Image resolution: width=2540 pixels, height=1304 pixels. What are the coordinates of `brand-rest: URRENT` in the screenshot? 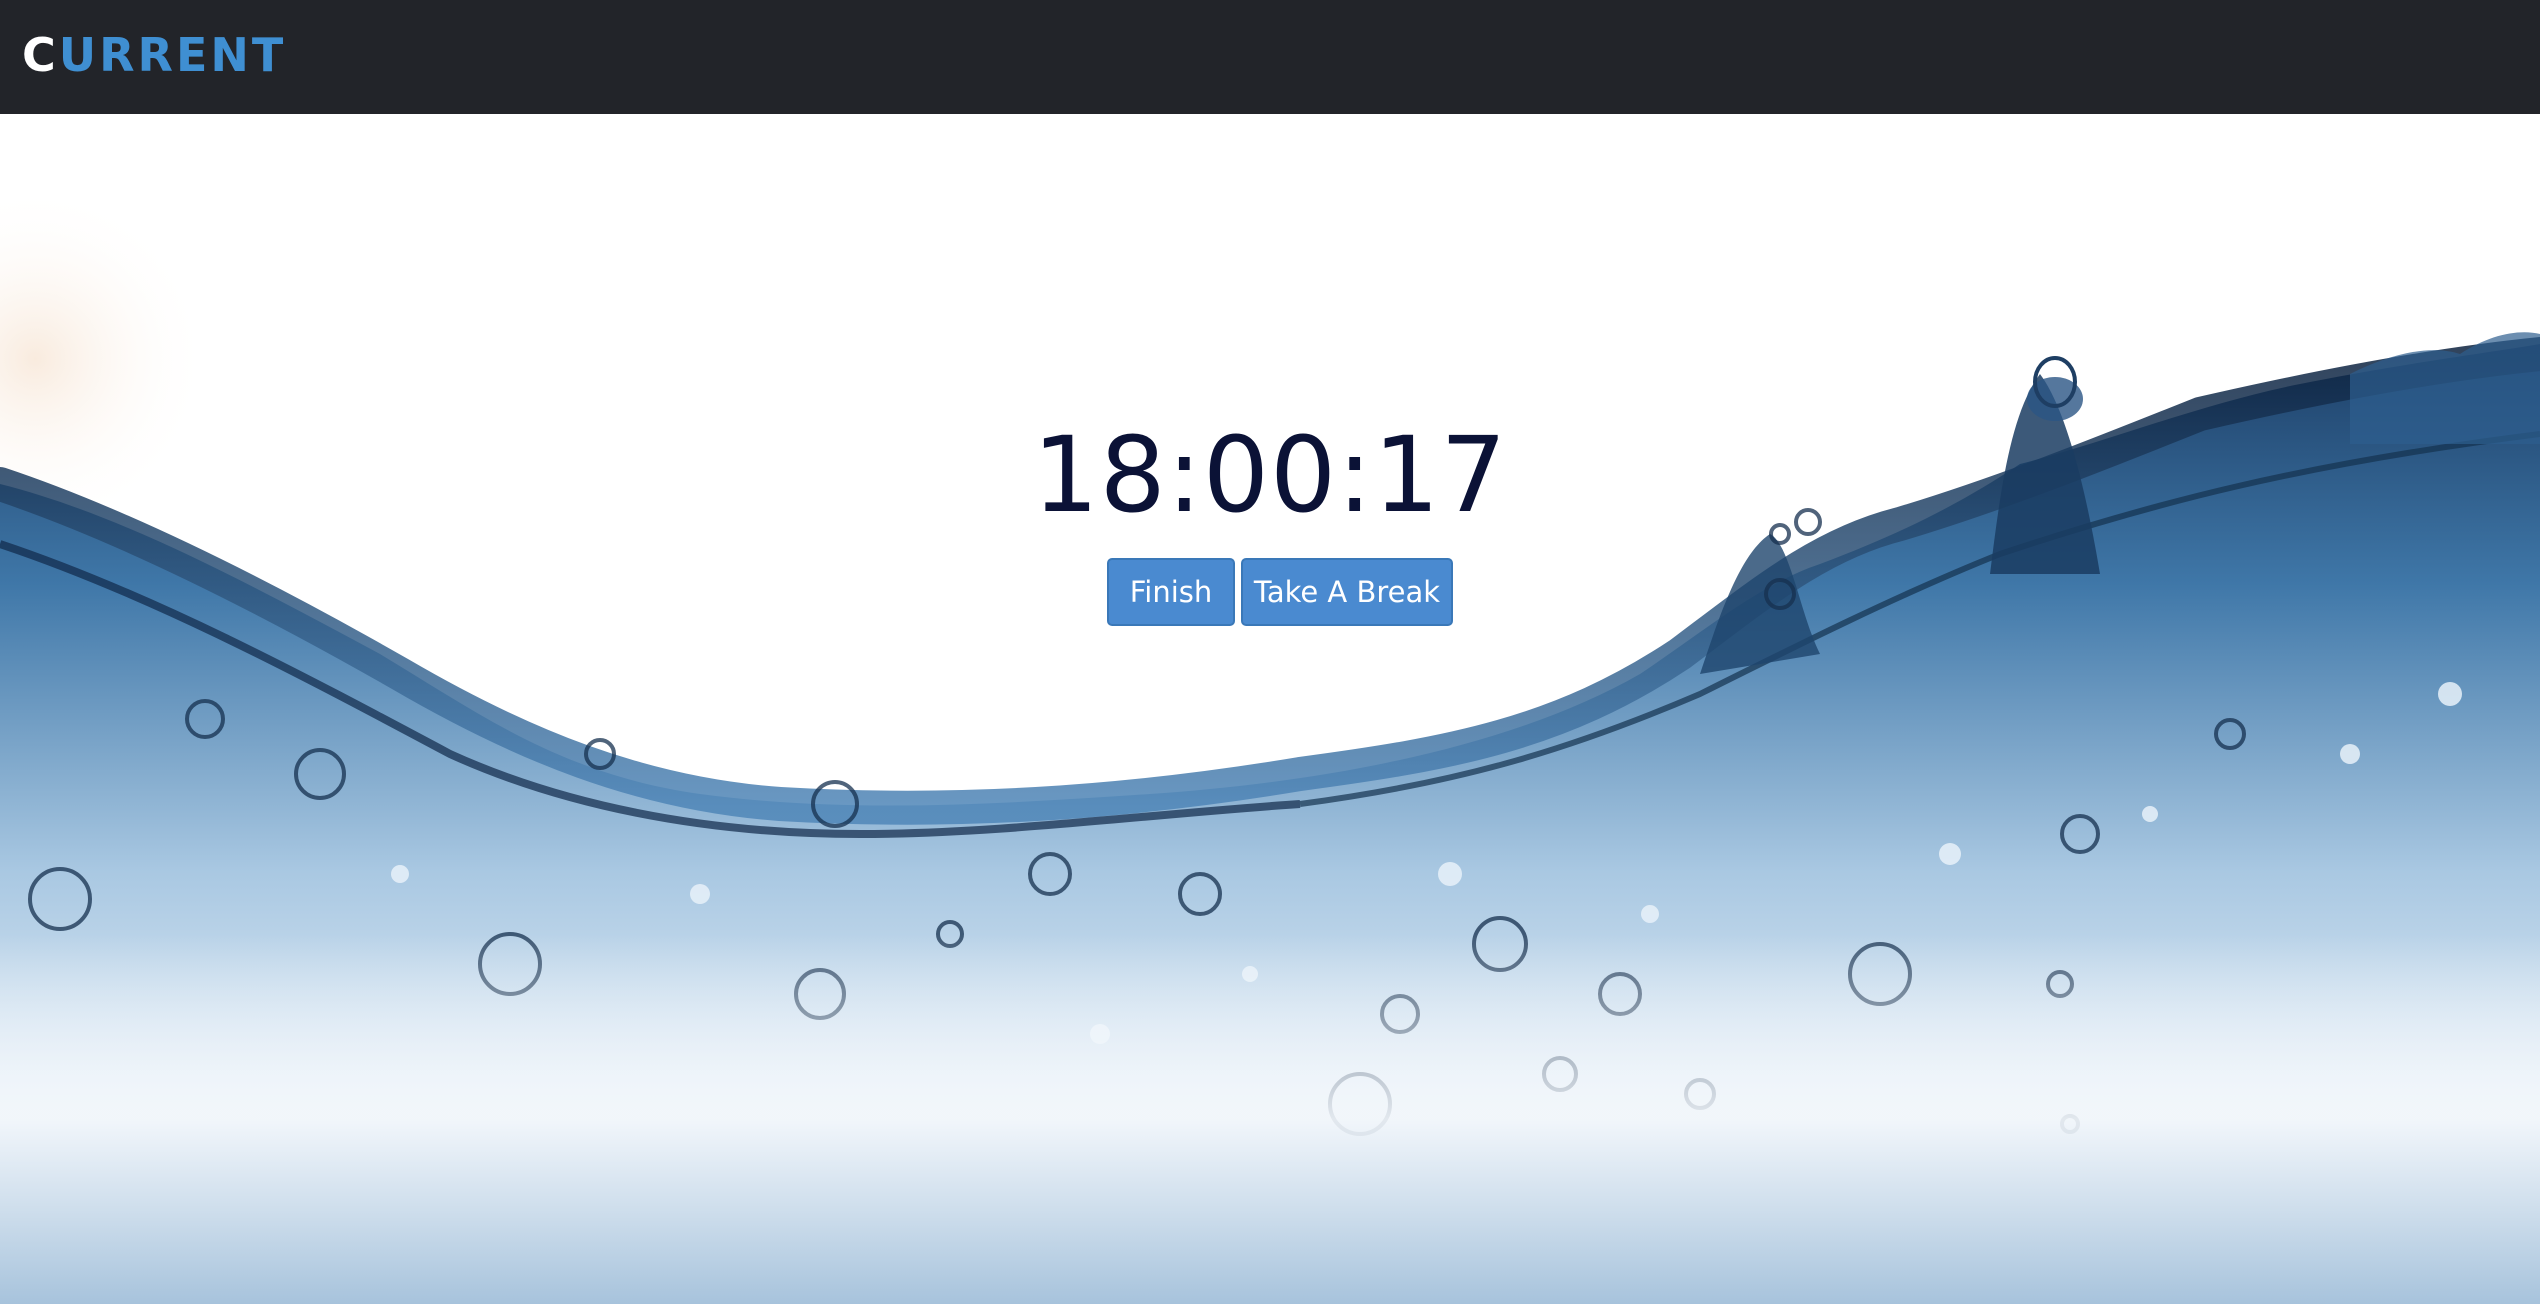 It's located at (172, 55).